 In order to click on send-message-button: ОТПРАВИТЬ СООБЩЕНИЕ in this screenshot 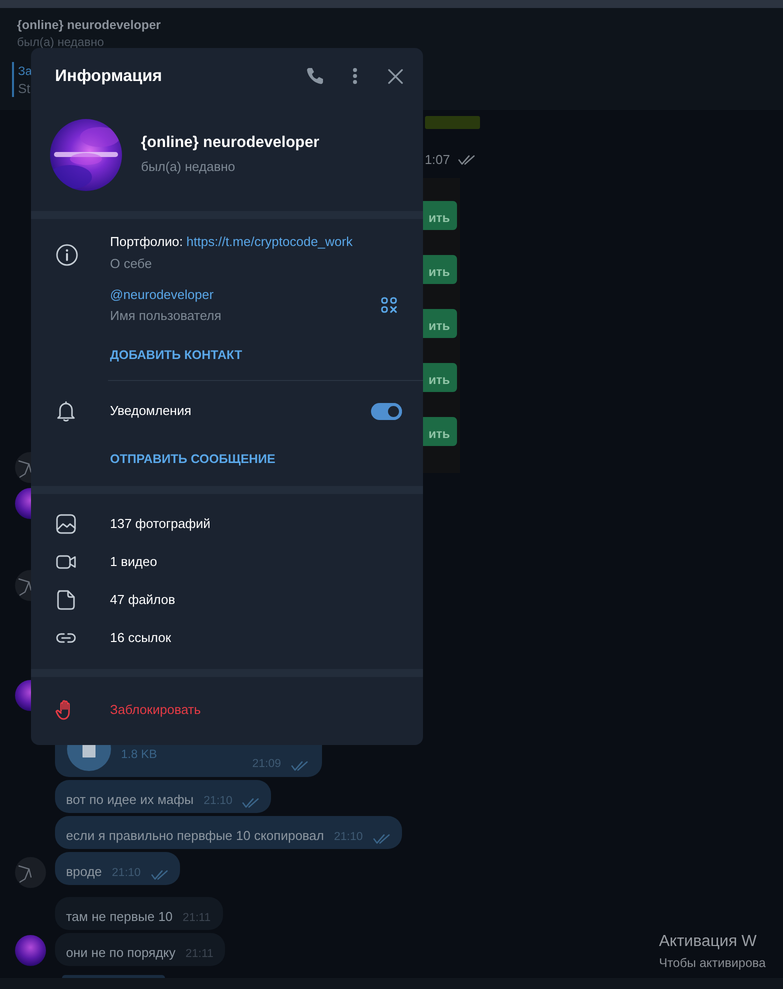, I will do `click(193, 459)`.